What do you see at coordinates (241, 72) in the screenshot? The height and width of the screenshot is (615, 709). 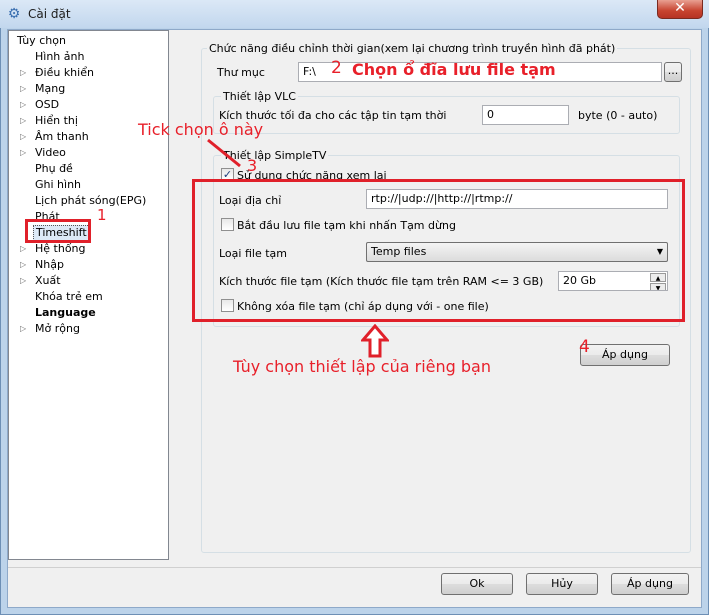 I see `folder-label: Thư mục` at bounding box center [241, 72].